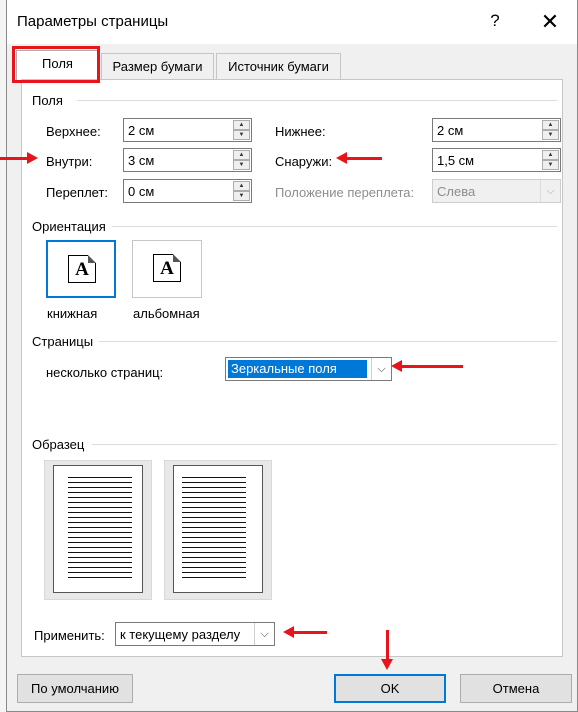  I want to click on preview-left-page-frame, so click(98, 530).